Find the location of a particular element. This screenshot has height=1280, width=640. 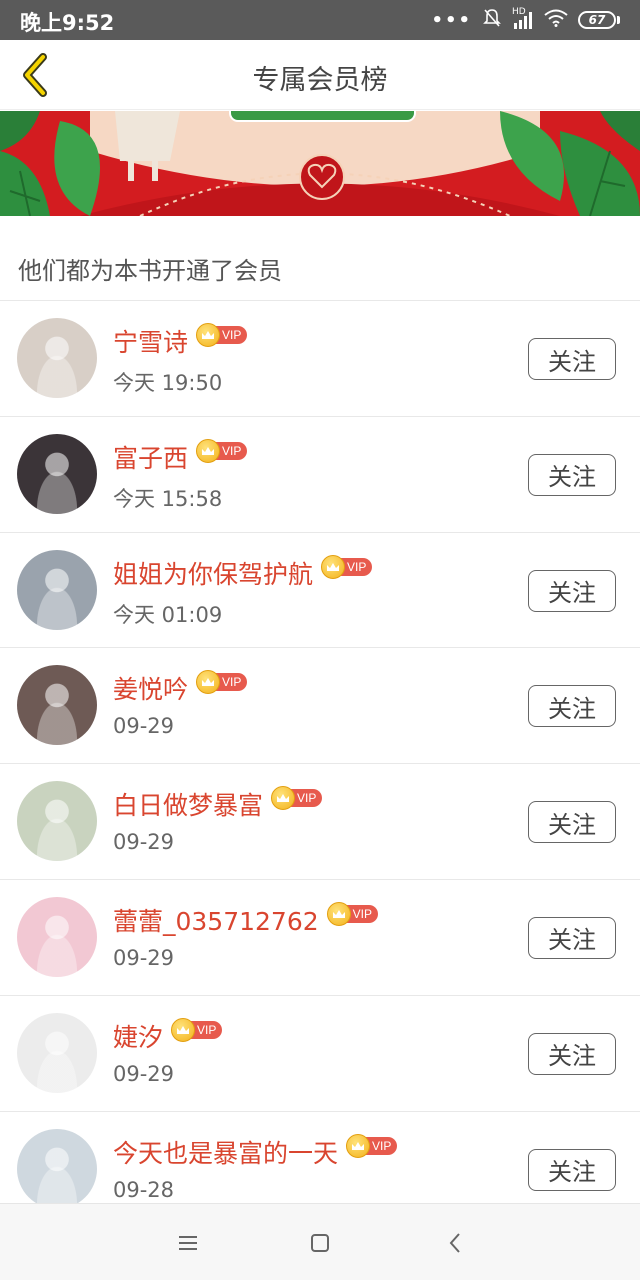

member-name-row: 姐姐为你保驾护航 VIP is located at coordinates (243, 572).